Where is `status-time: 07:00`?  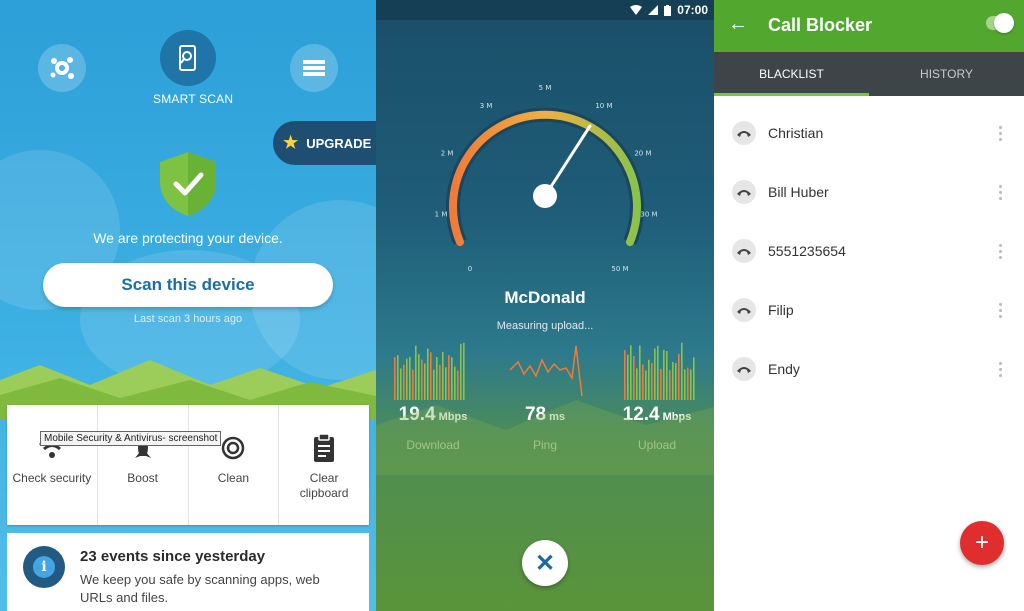
status-time: 07:00 is located at coordinates (692, 10).